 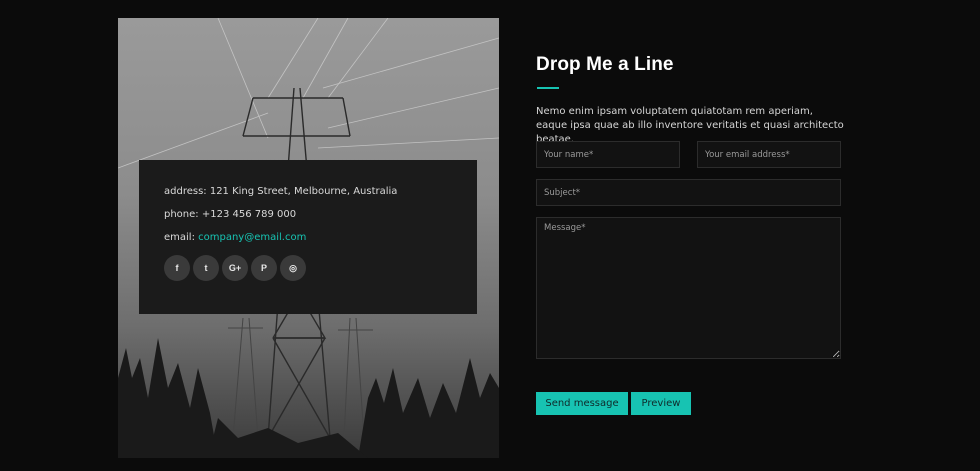 I want to click on name-input, so click(x=608, y=154).